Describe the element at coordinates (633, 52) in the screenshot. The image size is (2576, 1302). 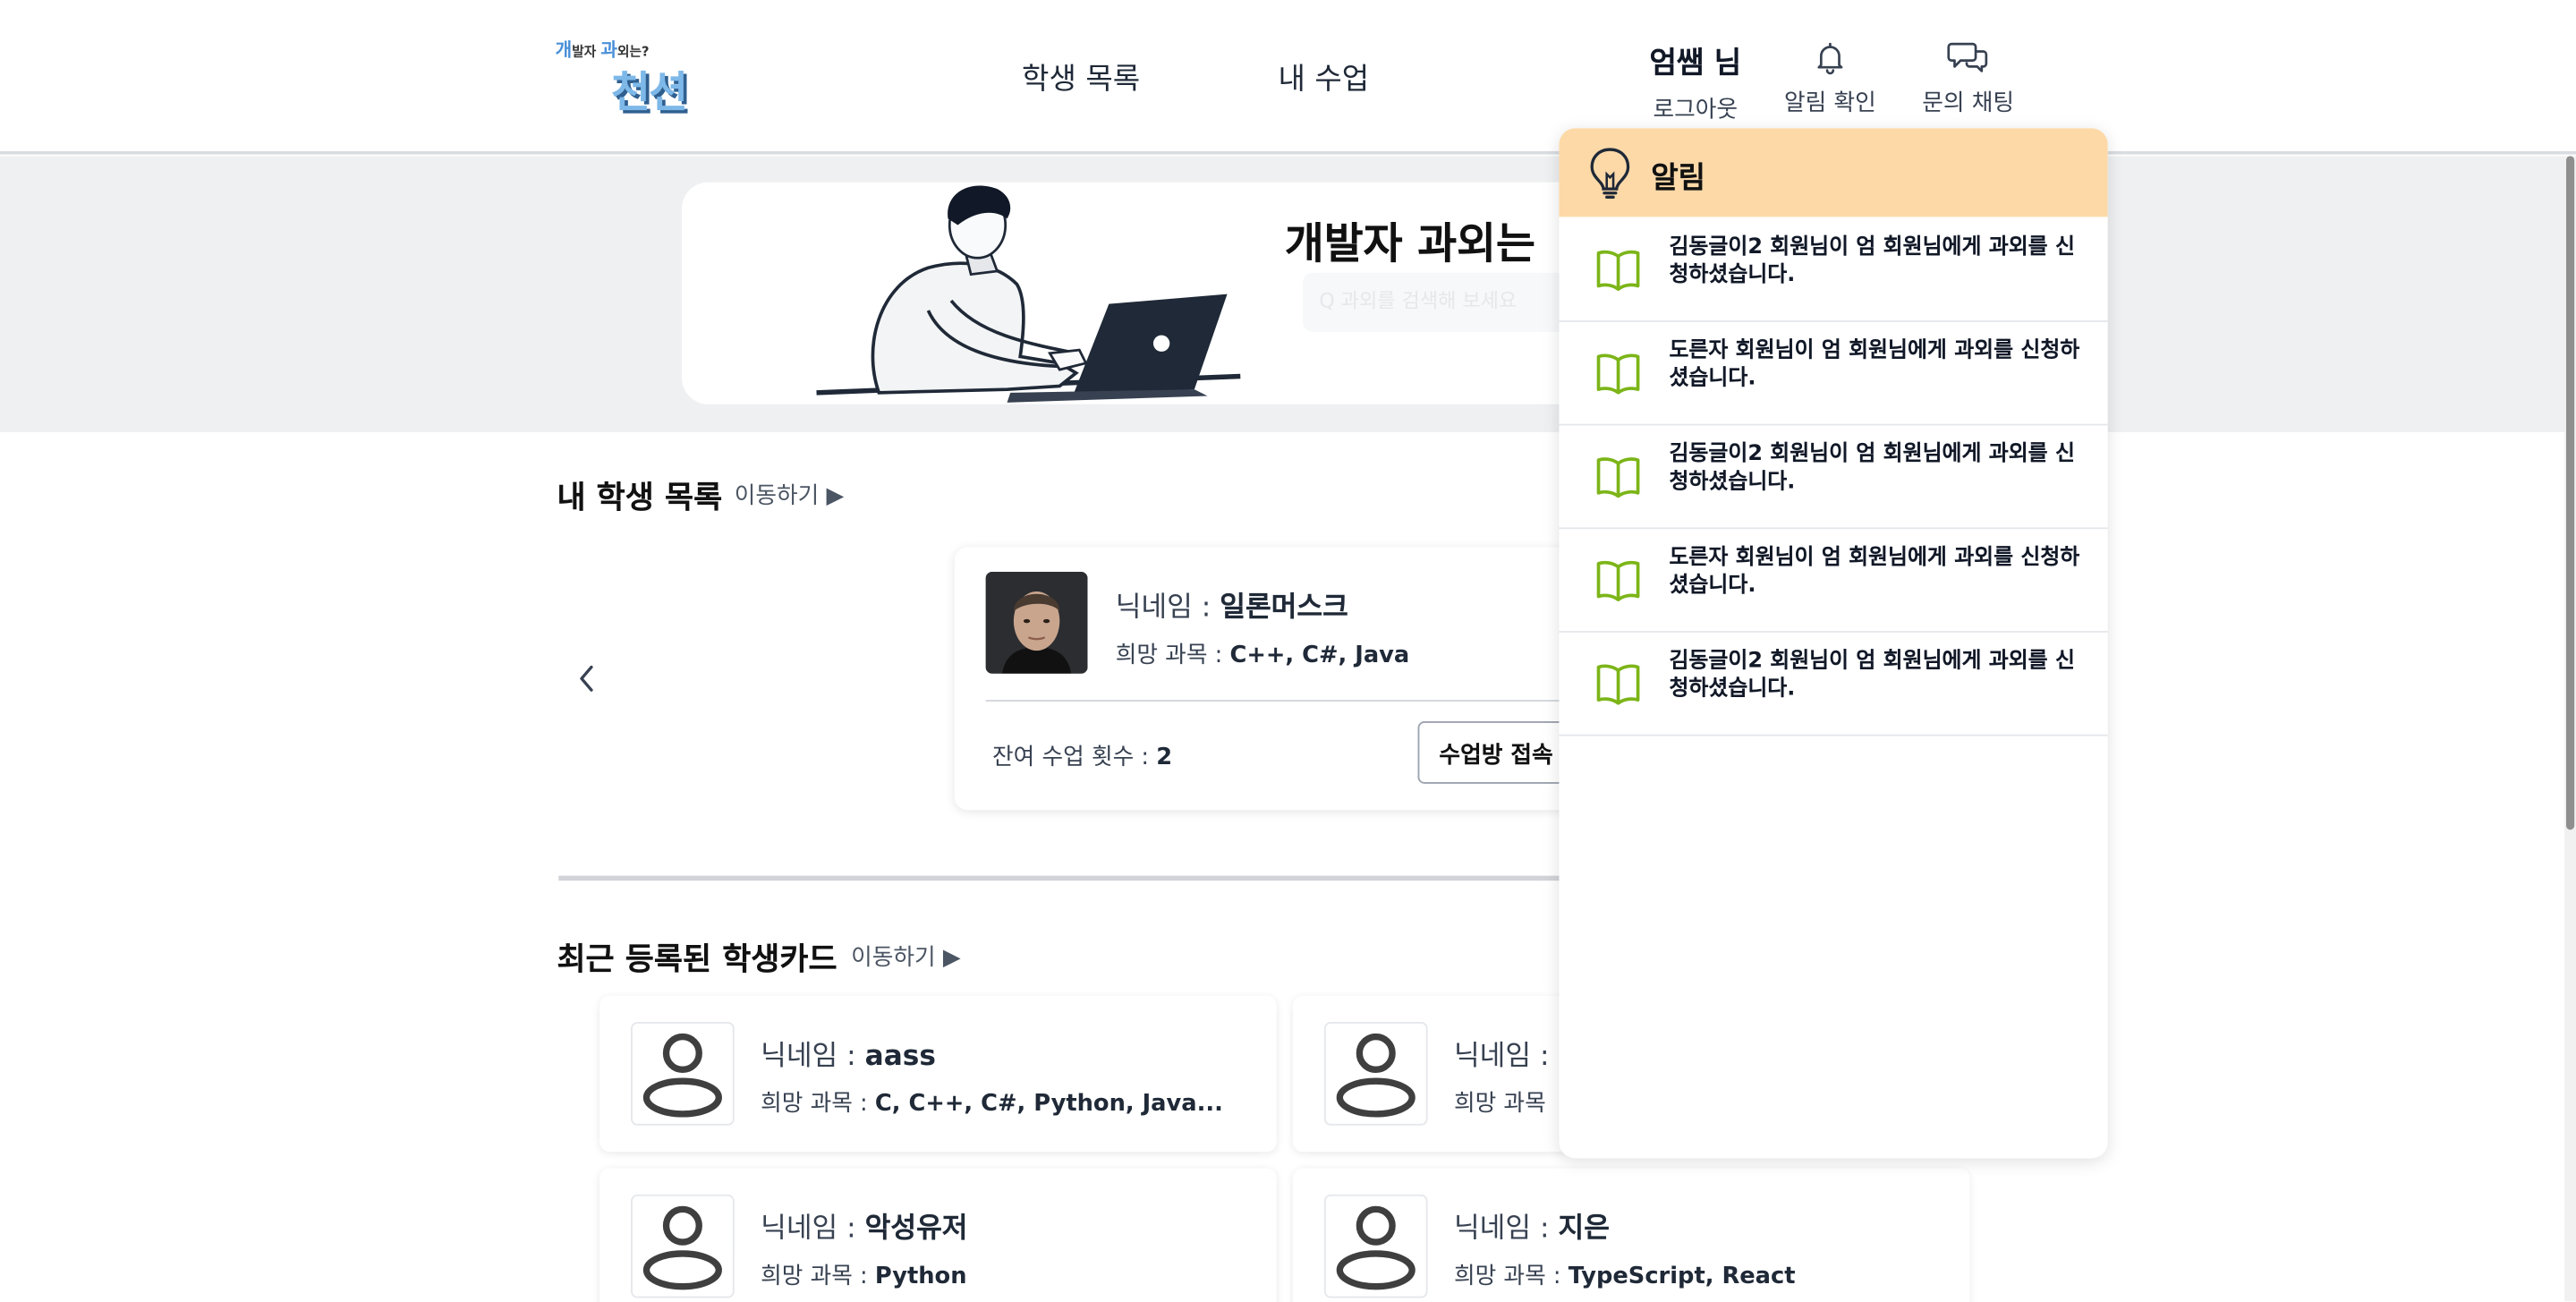
I see `logo-tagline-part: 외는?` at that location.